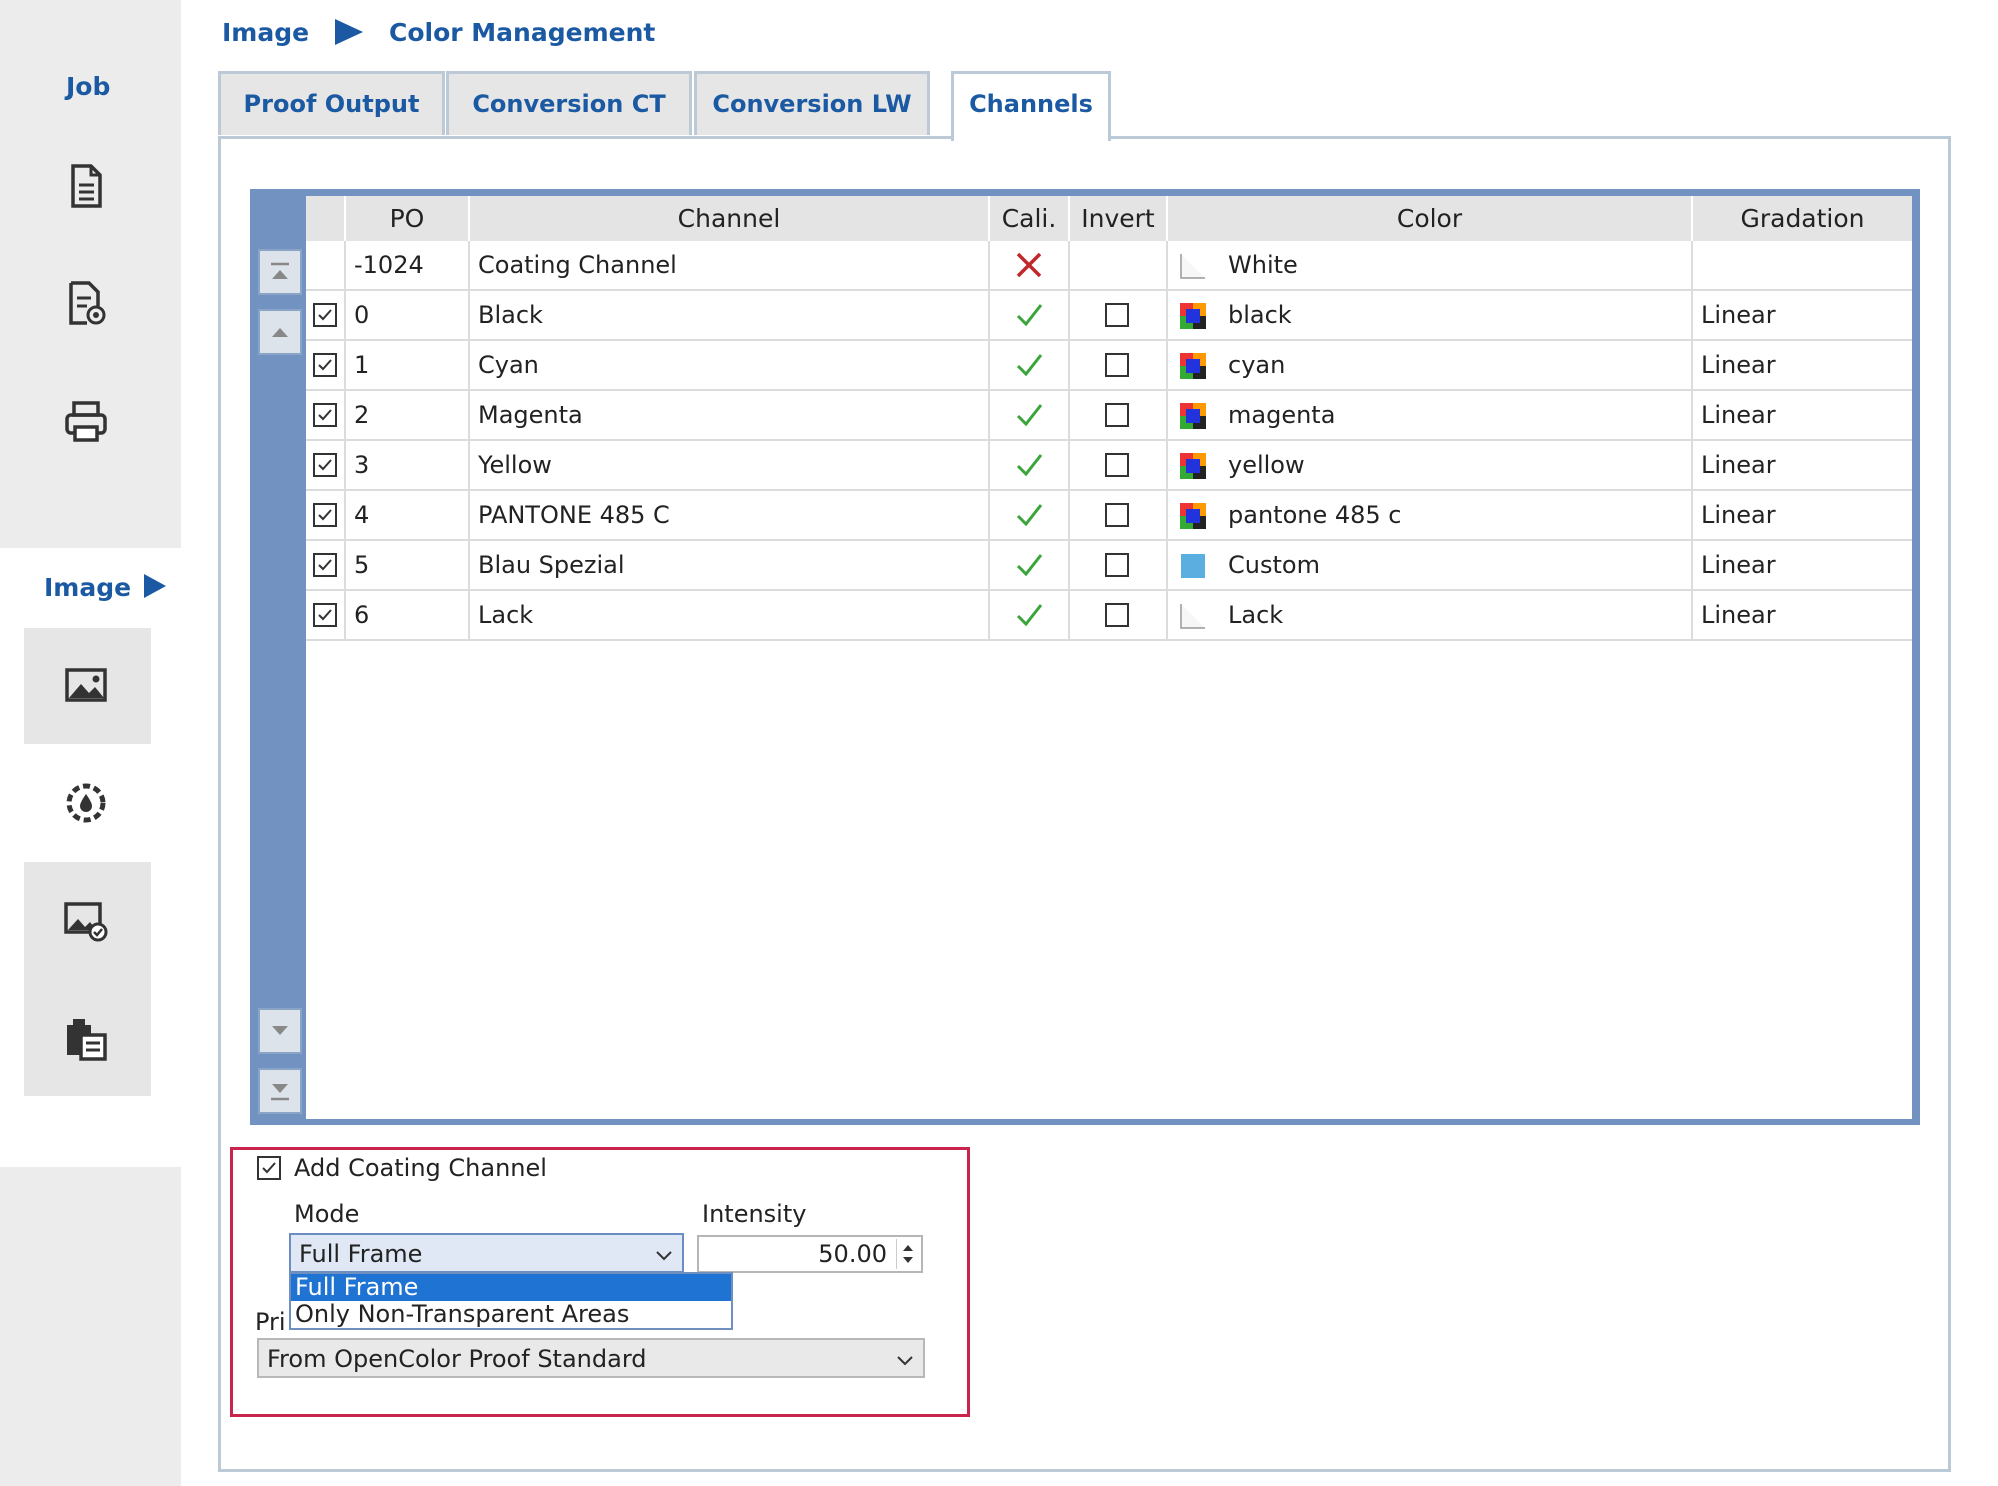 The height and width of the screenshot is (1486, 1998). Describe the element at coordinates (420, 1168) in the screenshot. I see `add-coating-channel-label: Add Coating Channel` at that location.